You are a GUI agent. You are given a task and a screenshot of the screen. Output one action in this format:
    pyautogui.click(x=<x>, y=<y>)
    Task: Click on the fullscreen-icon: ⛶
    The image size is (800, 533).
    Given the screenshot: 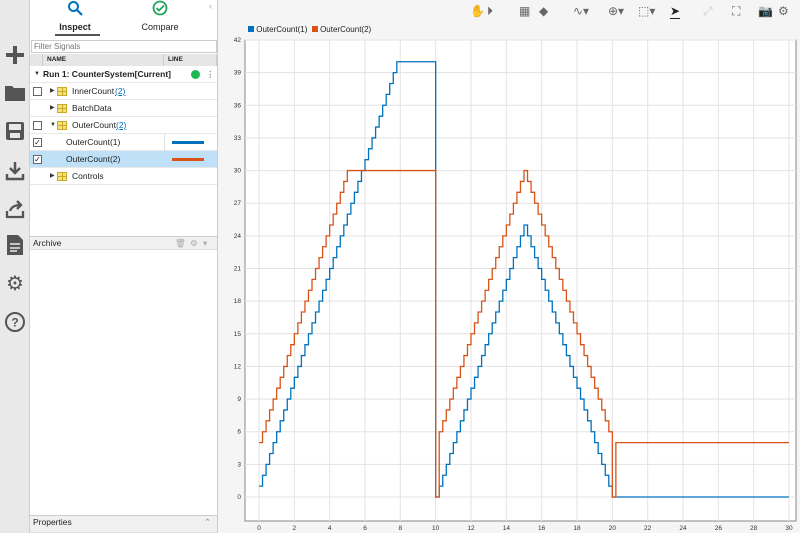 What is the action you would take?
    pyautogui.click(x=736, y=11)
    